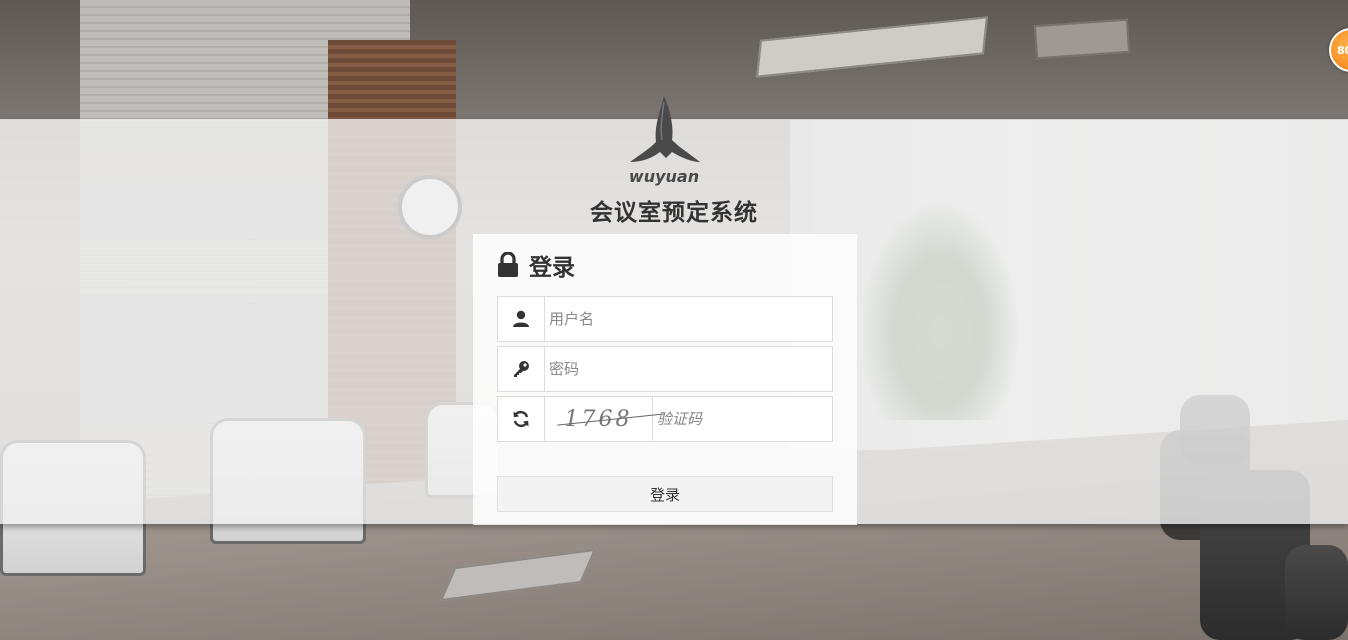 Image resolution: width=1348 pixels, height=640 pixels. I want to click on captcha-text: 1768, so click(598, 419).